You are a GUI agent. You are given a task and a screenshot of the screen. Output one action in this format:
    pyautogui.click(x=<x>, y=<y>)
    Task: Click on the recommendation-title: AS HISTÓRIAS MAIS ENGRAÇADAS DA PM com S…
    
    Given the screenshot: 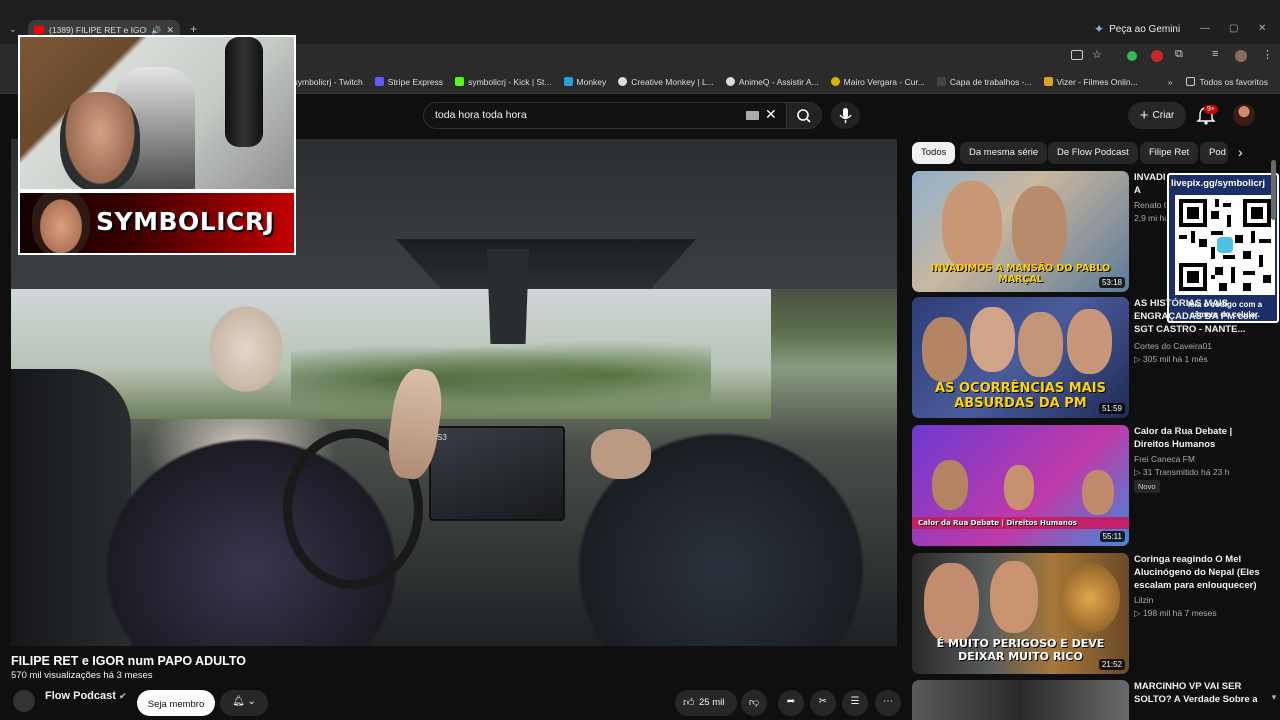 What is the action you would take?
    pyautogui.click(x=1199, y=316)
    